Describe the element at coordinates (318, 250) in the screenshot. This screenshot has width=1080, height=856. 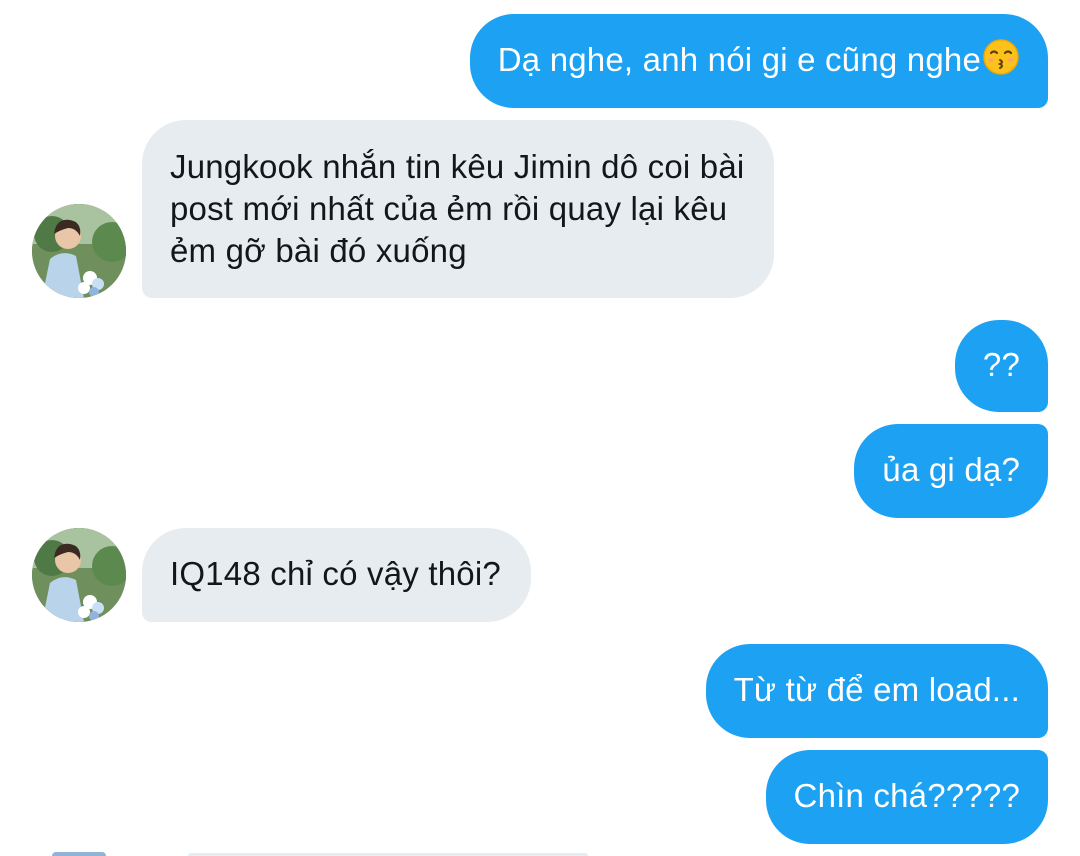
I see `message-line: ẻm gỡ bài đó xuống` at that location.